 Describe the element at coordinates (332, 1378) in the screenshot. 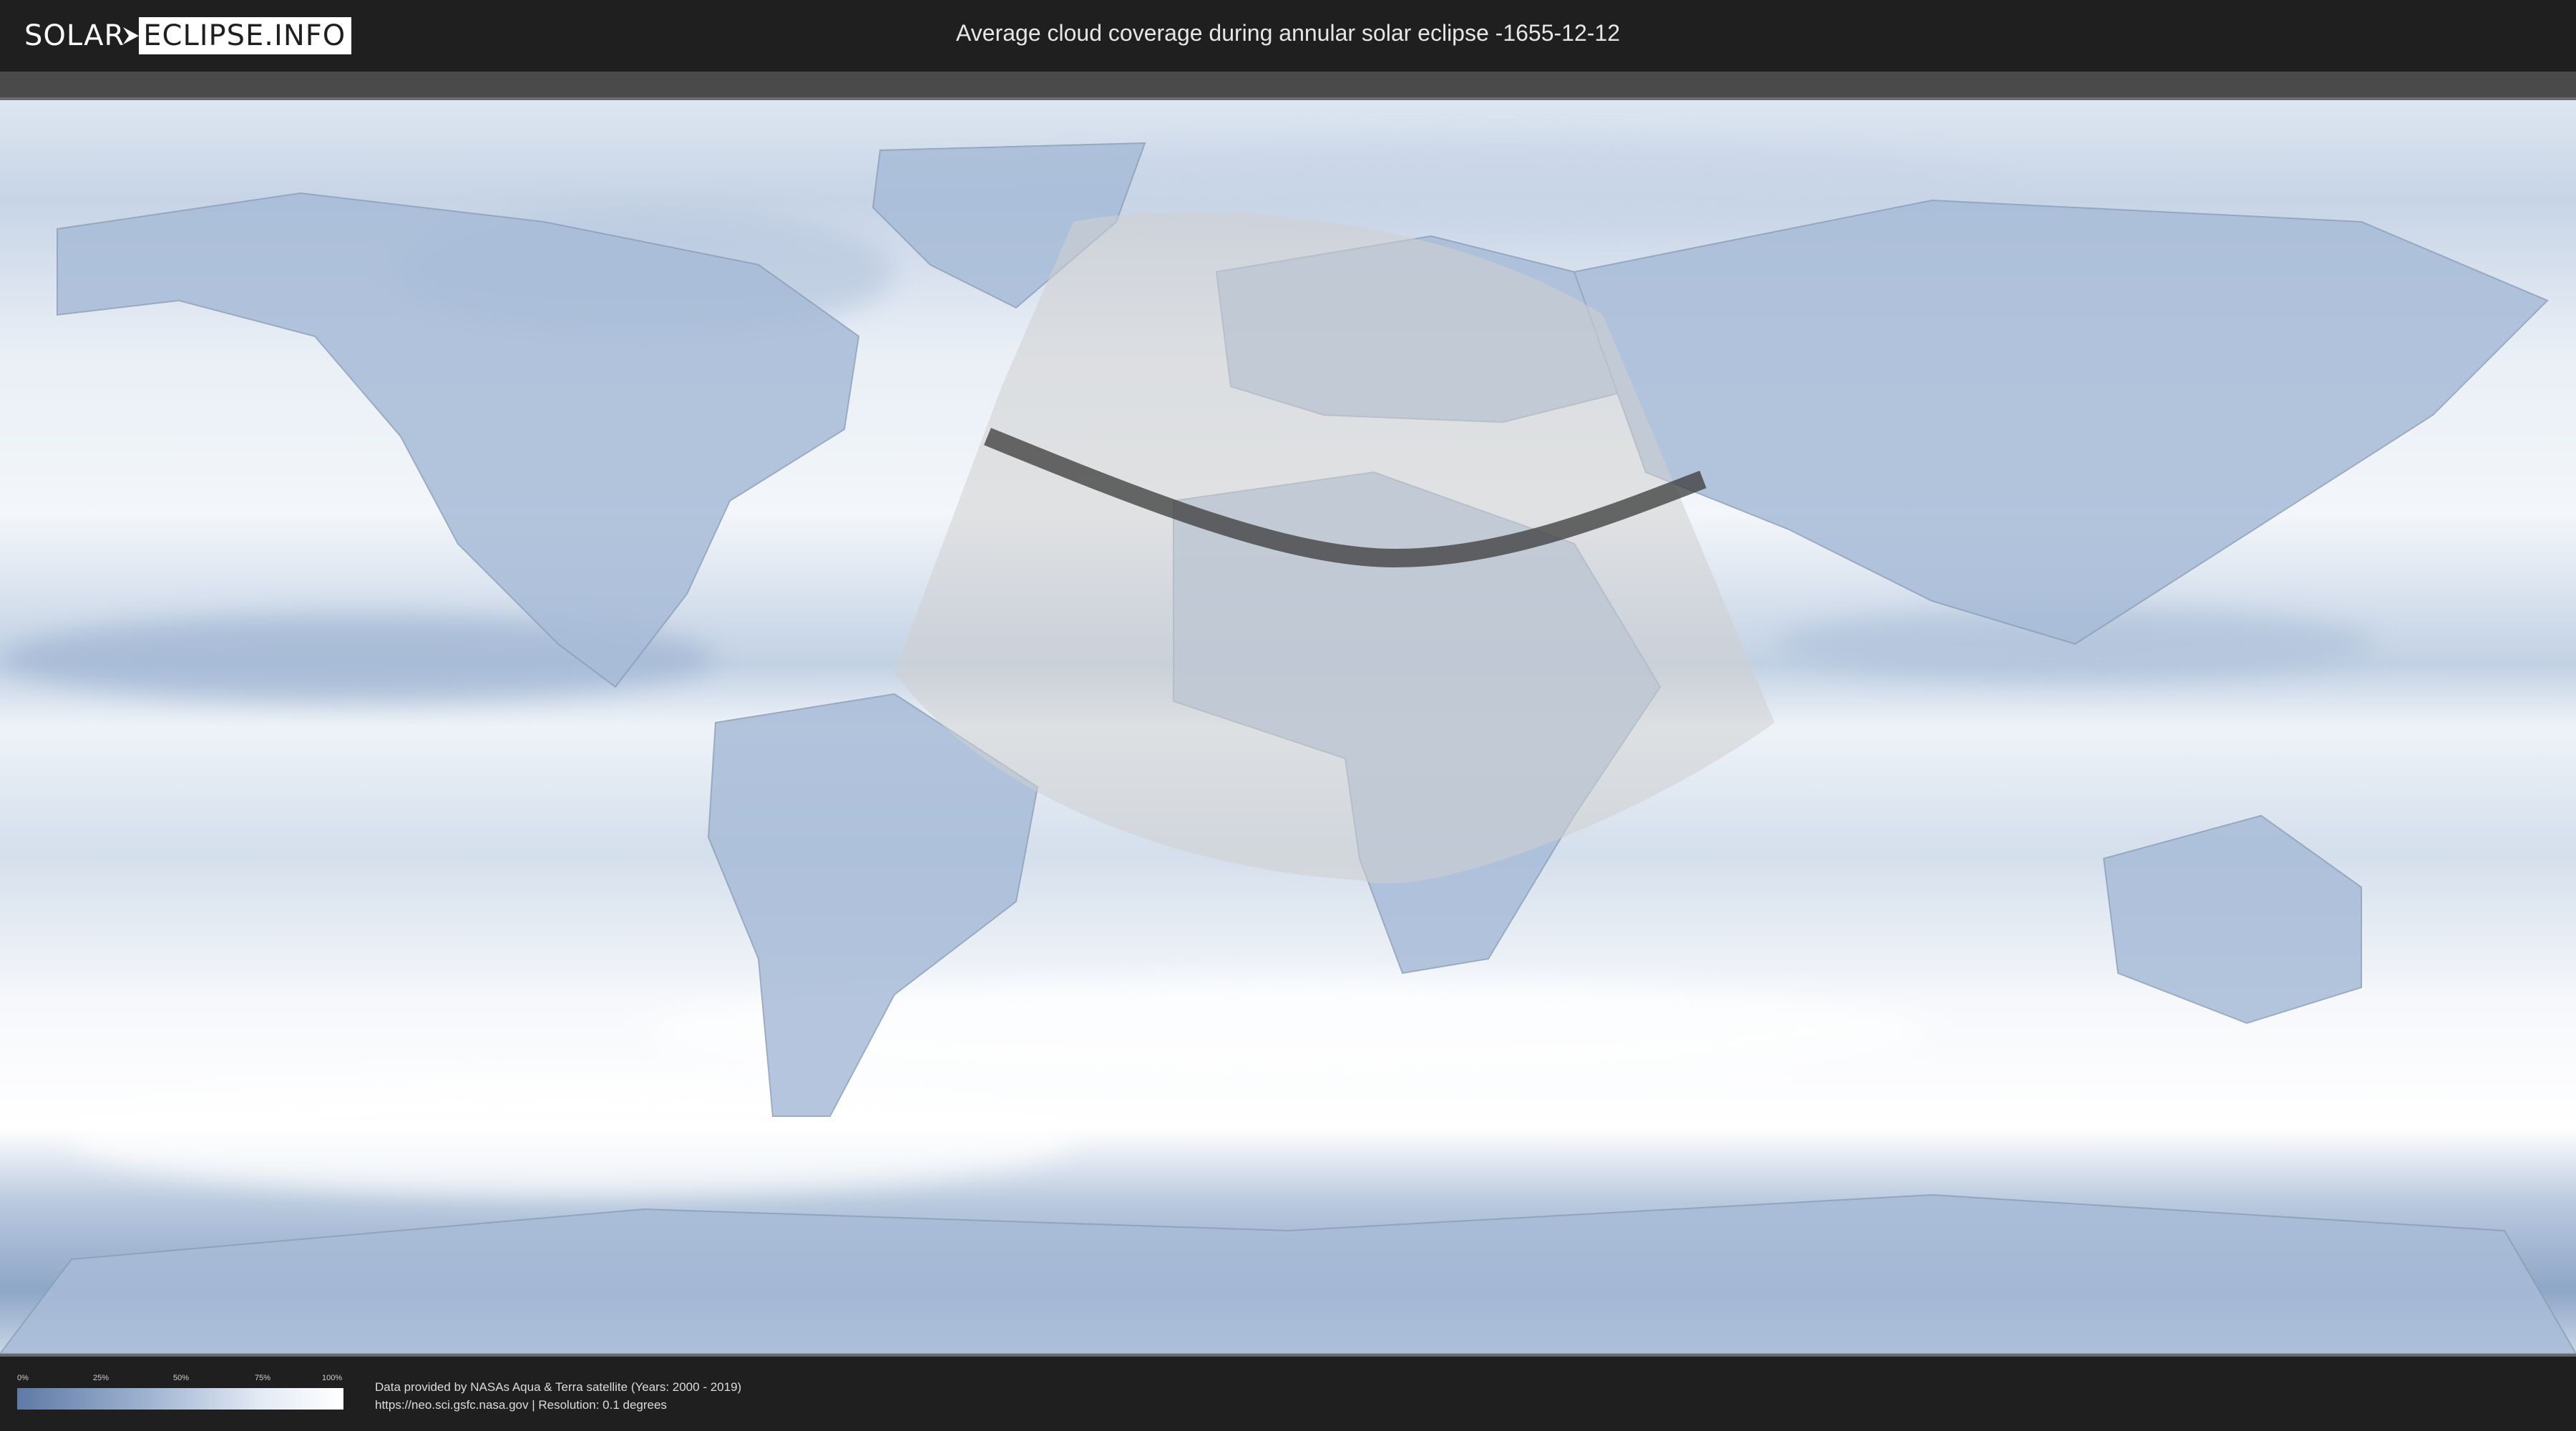

I see `legend-label-100: 100%` at that location.